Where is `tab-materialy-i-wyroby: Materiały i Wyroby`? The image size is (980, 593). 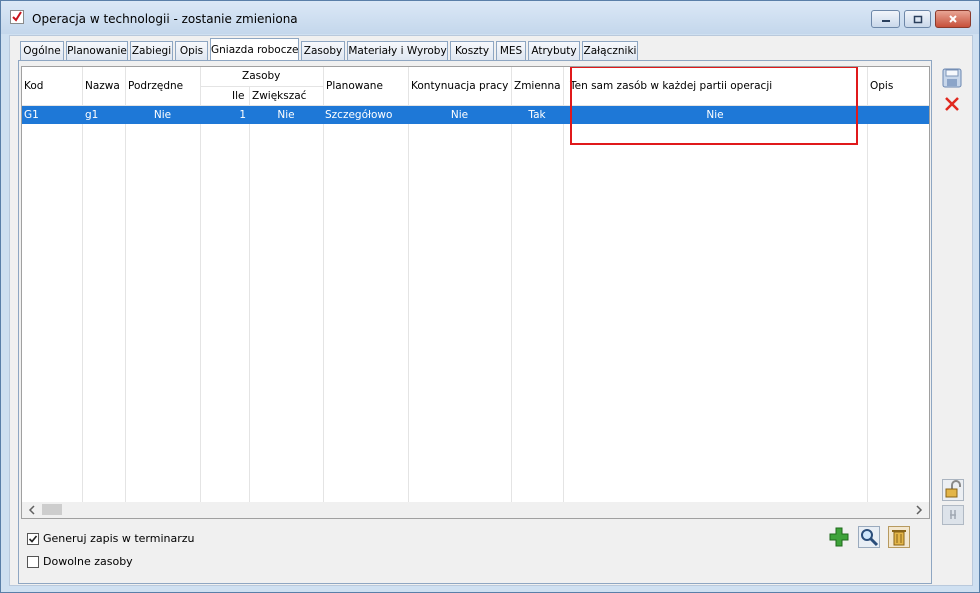
tab-materialy-i-wyroby: Materiały i Wyroby is located at coordinates (397, 50).